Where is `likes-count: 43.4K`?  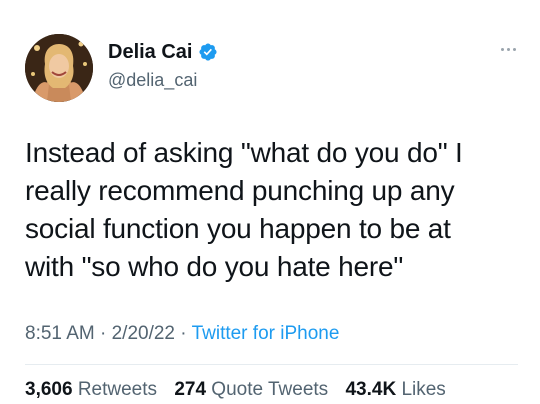
likes-count: 43.4K is located at coordinates (371, 389).